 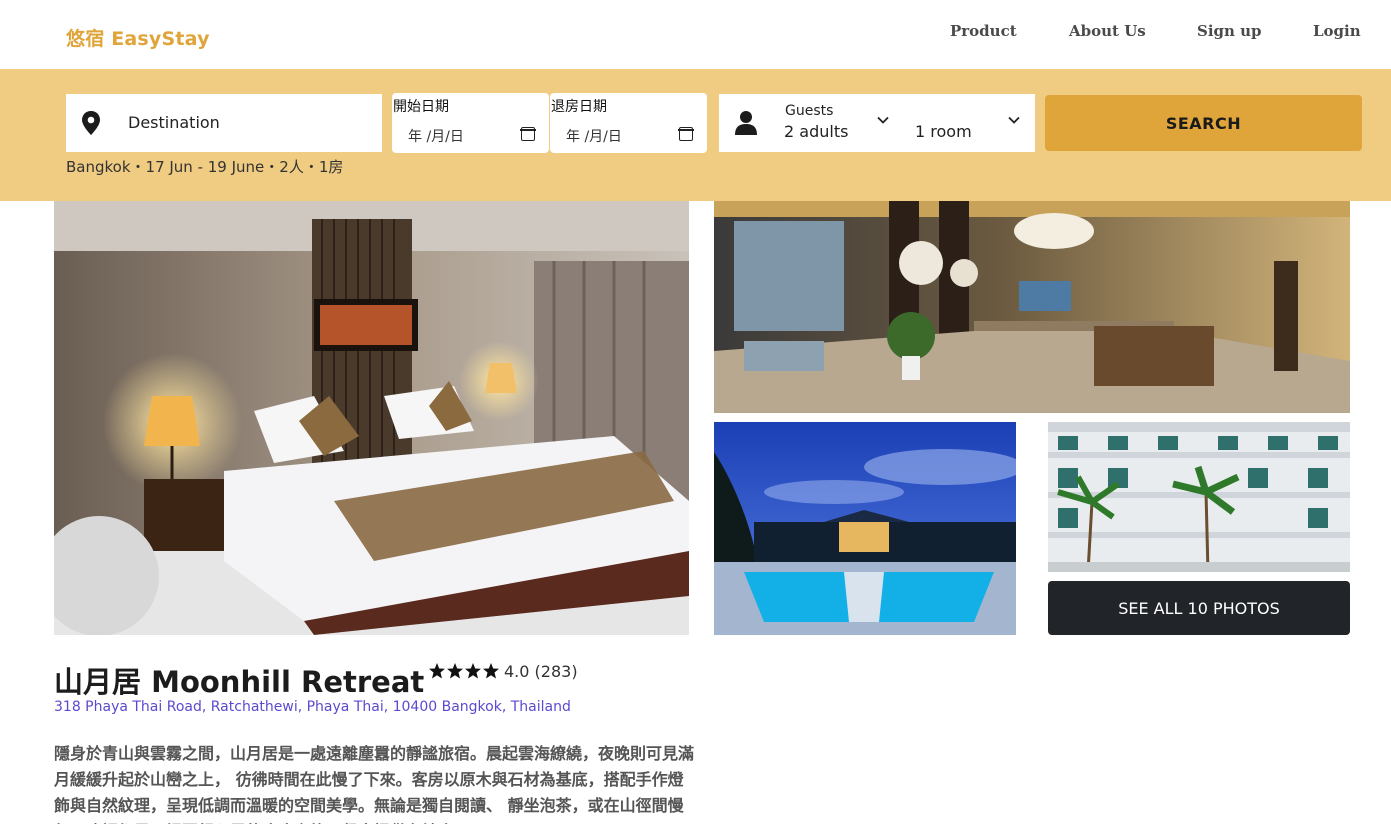 I want to click on rating-score: 4.0 (283), so click(x=541, y=671).